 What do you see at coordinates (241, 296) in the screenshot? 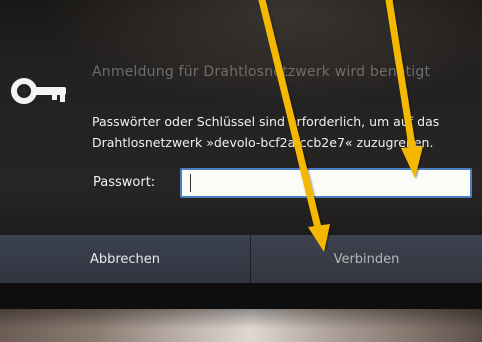
I see `desktop-edge` at bounding box center [241, 296].